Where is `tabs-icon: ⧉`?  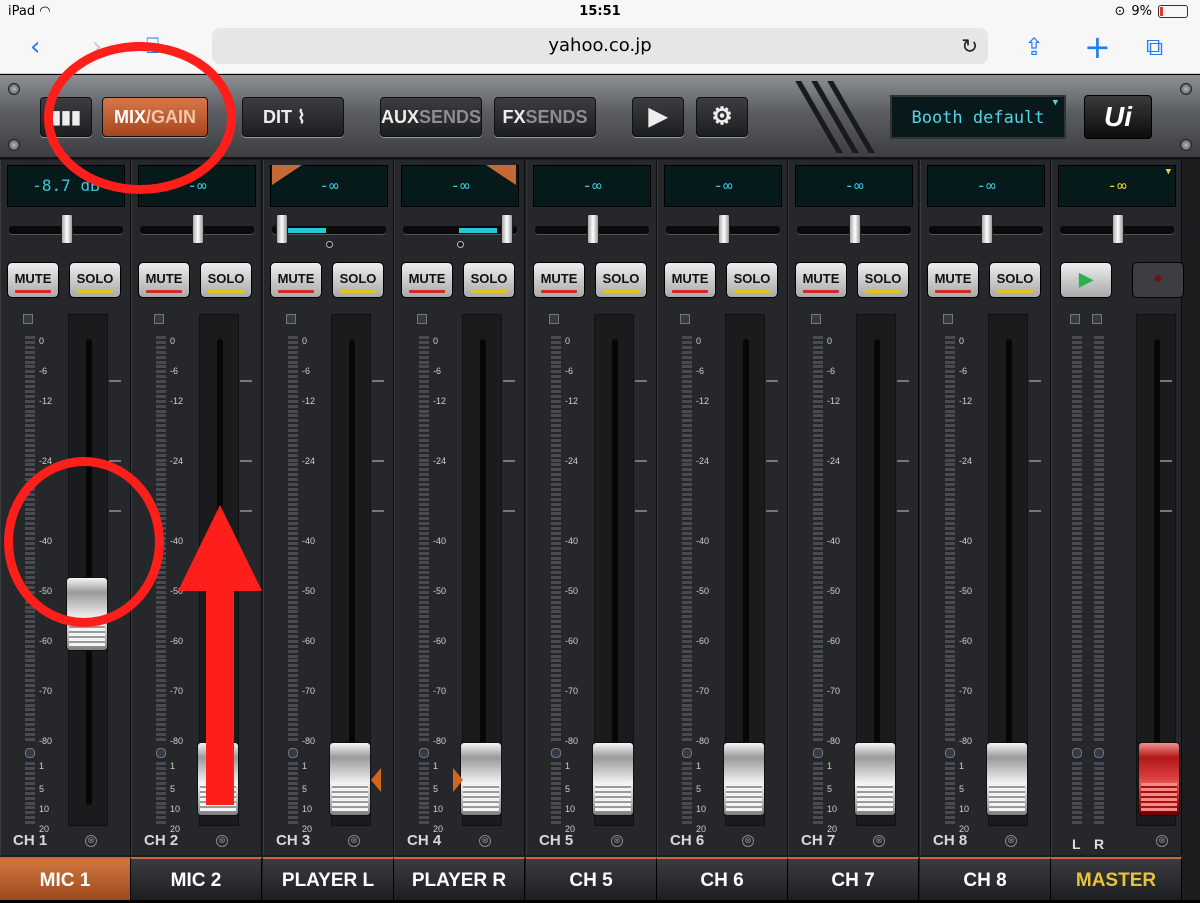
tabs-icon: ⧉ is located at coordinates (1154, 47).